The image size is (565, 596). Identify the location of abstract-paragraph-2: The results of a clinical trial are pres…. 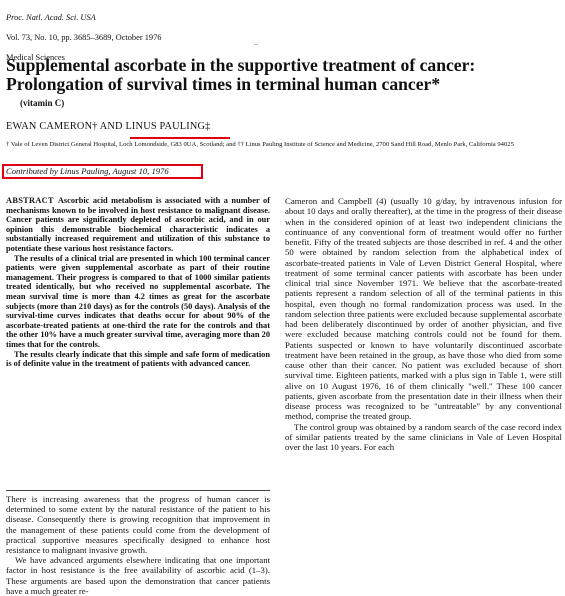
(138, 301).